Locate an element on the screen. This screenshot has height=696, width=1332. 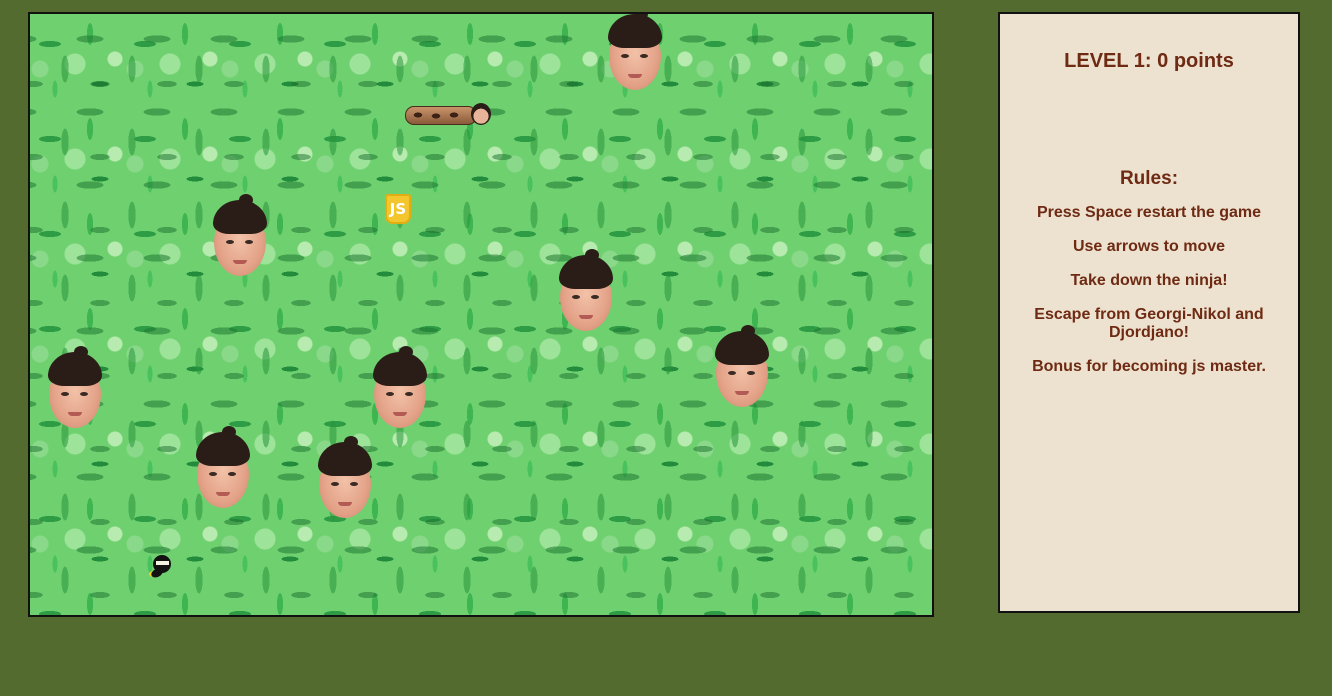
snake-body is located at coordinates (441, 115).